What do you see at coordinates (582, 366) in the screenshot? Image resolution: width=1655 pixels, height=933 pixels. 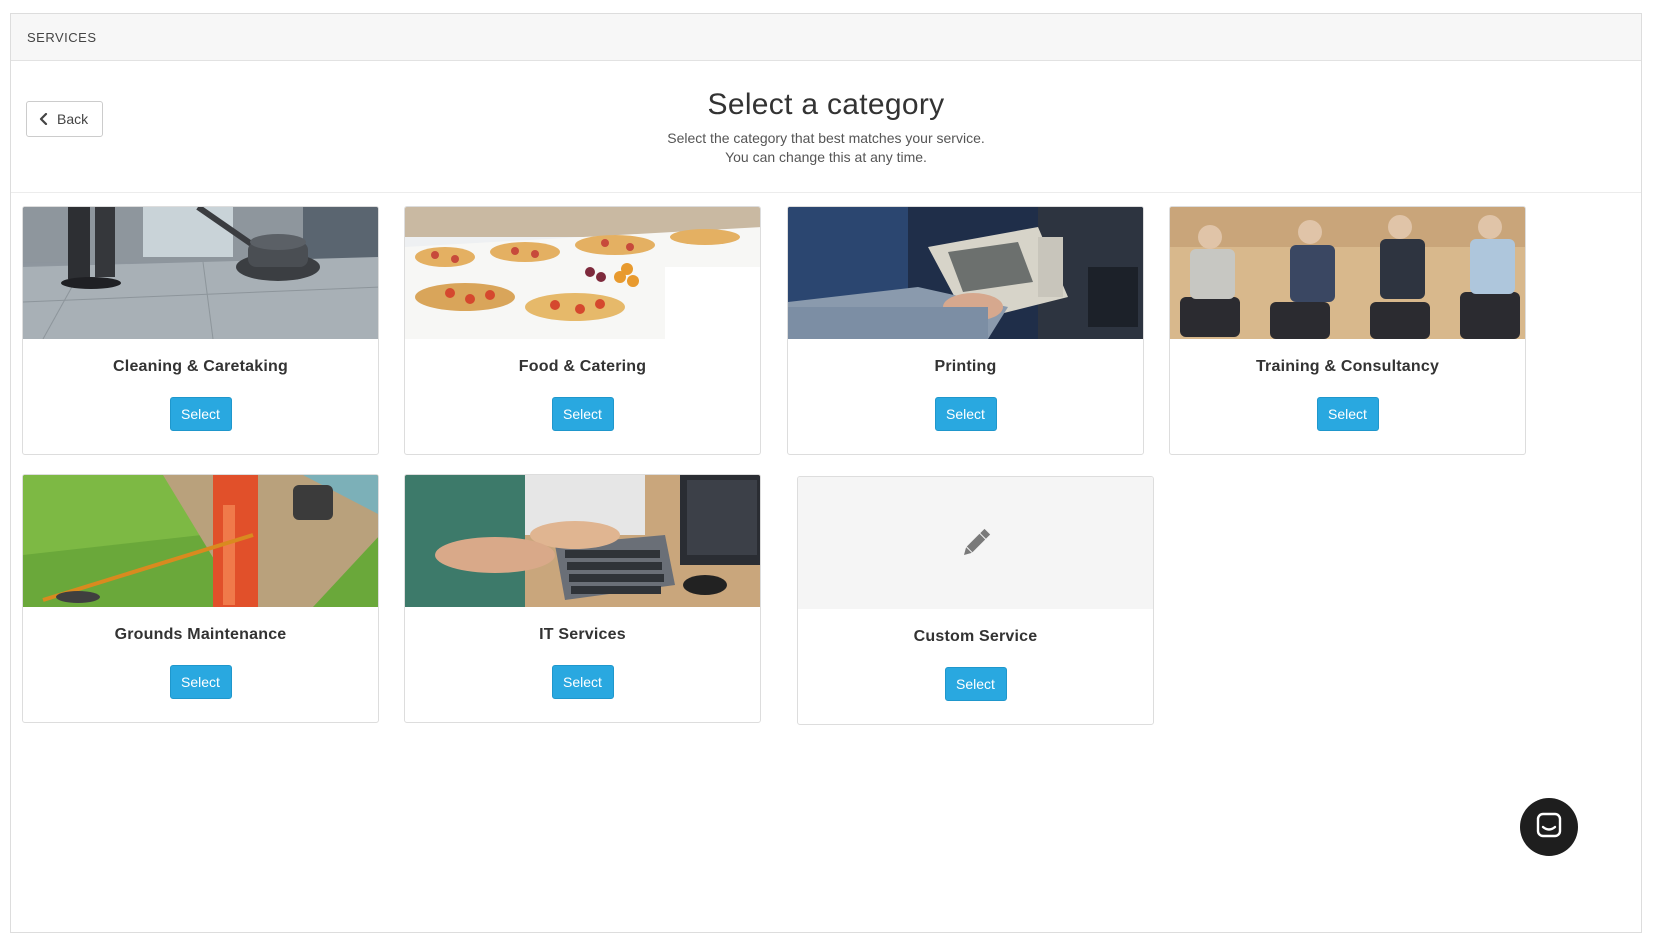 I see `card-title: Food & Catering` at bounding box center [582, 366].